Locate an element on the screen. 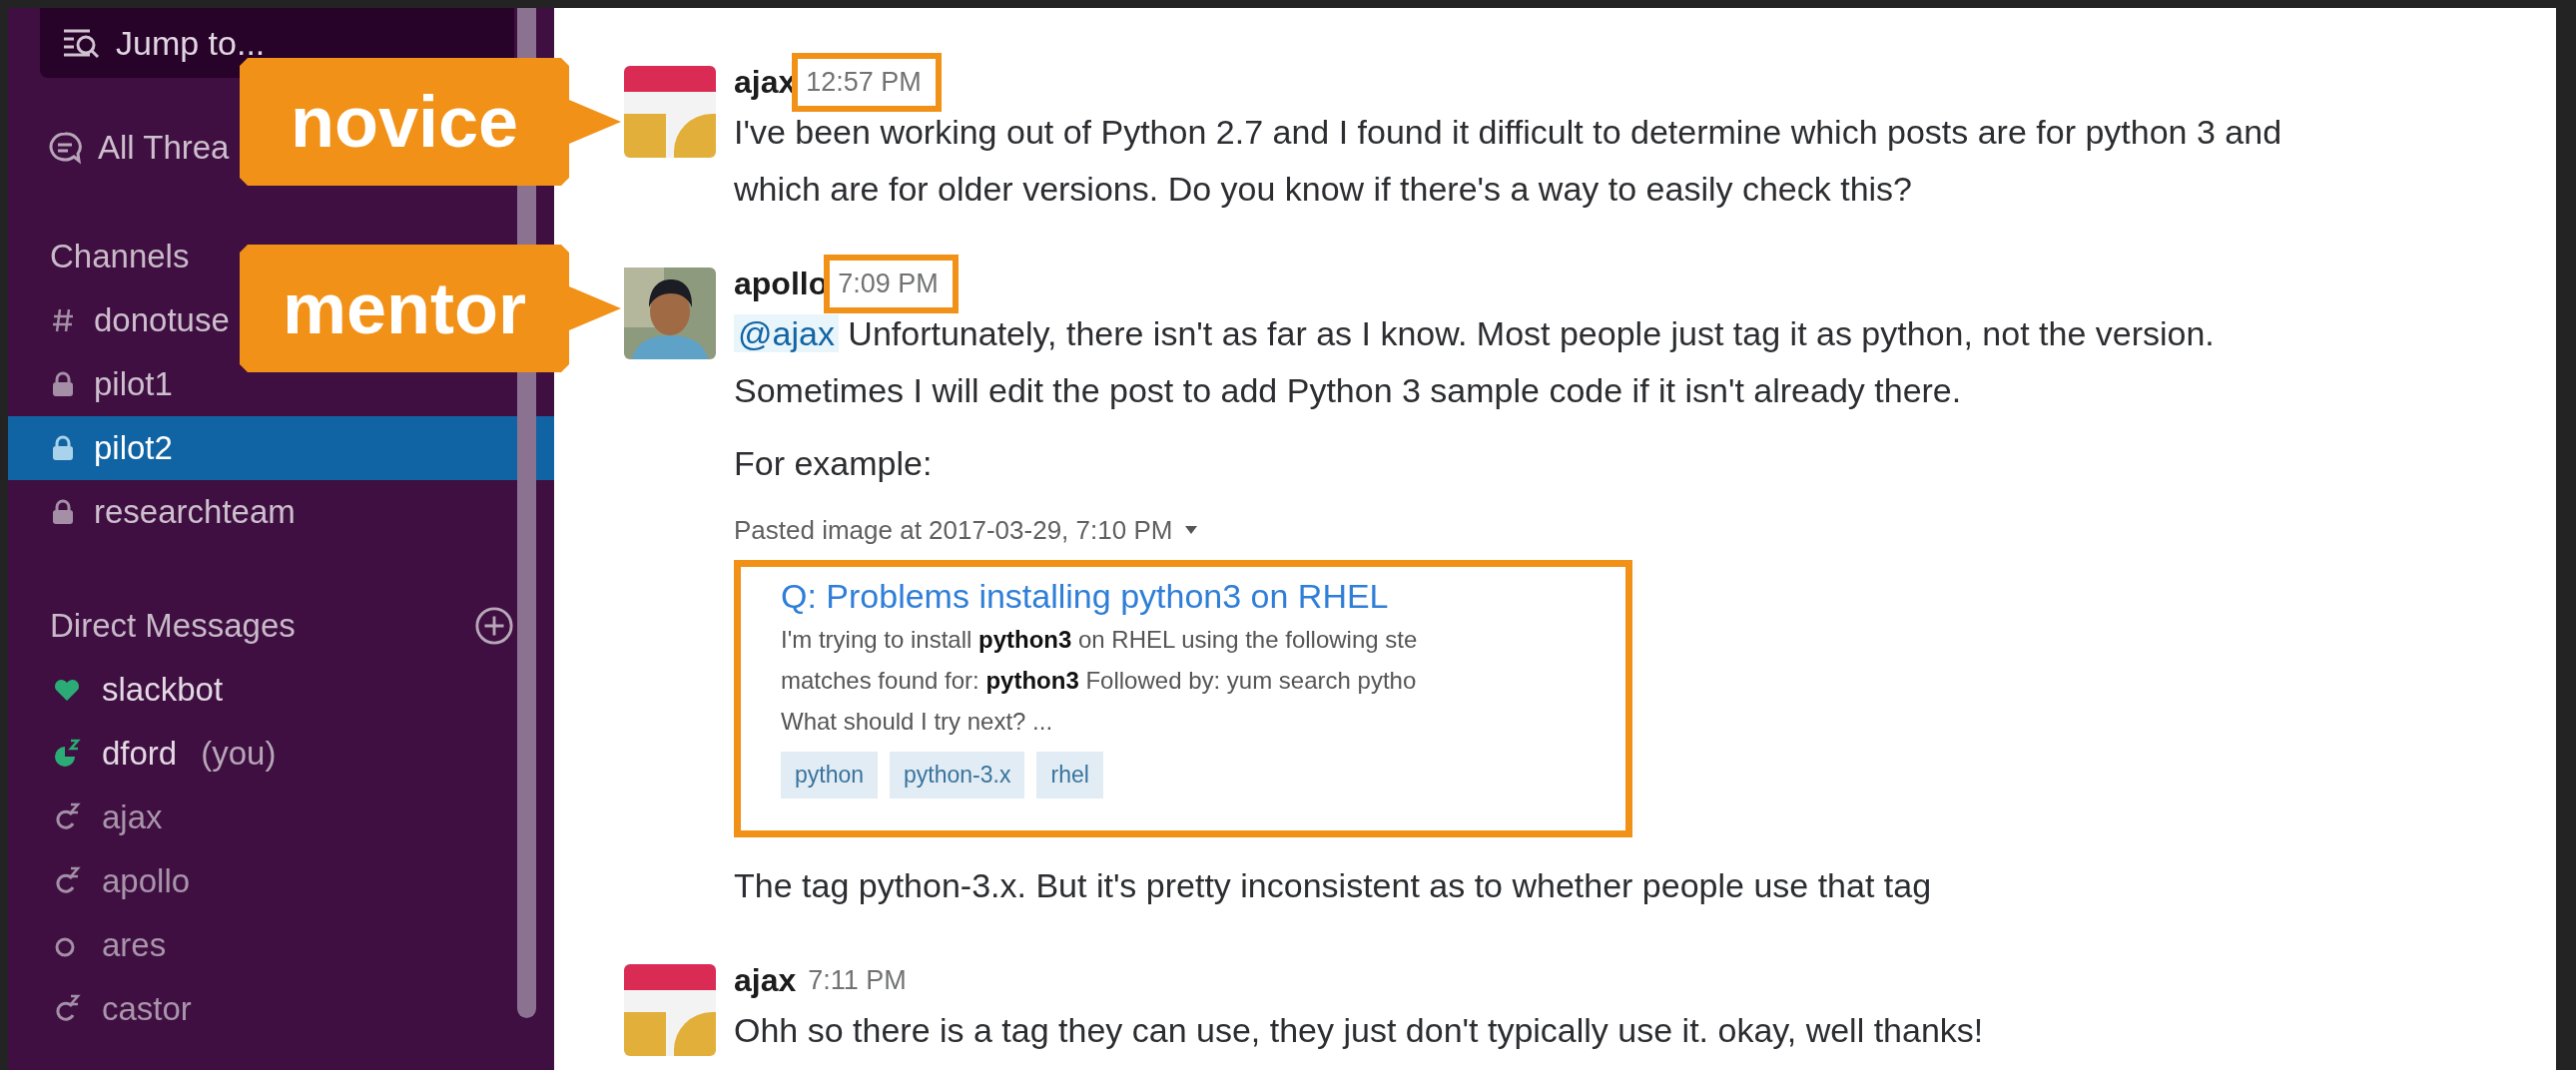  attachment-caption: Pasted image at 2017-03-29, 7:10 PM is located at coordinates (953, 530).